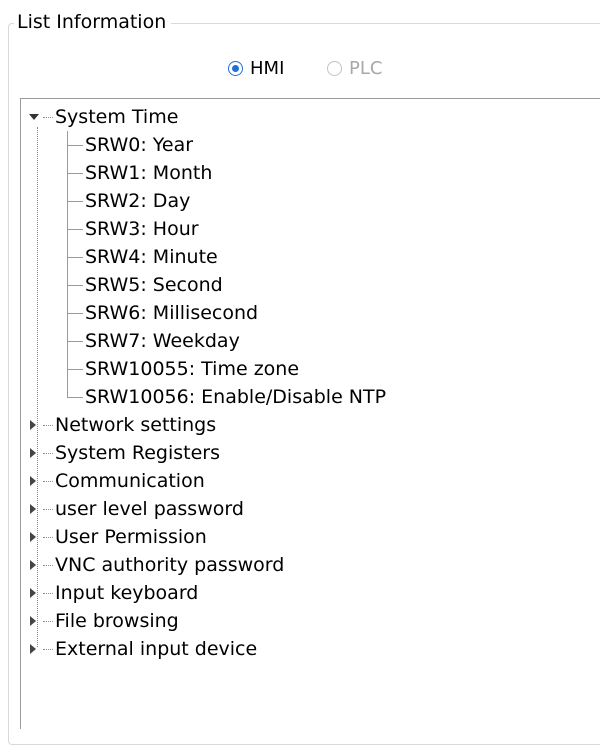  What do you see at coordinates (366, 68) in the screenshot?
I see `radio-plc-label: PLC` at bounding box center [366, 68].